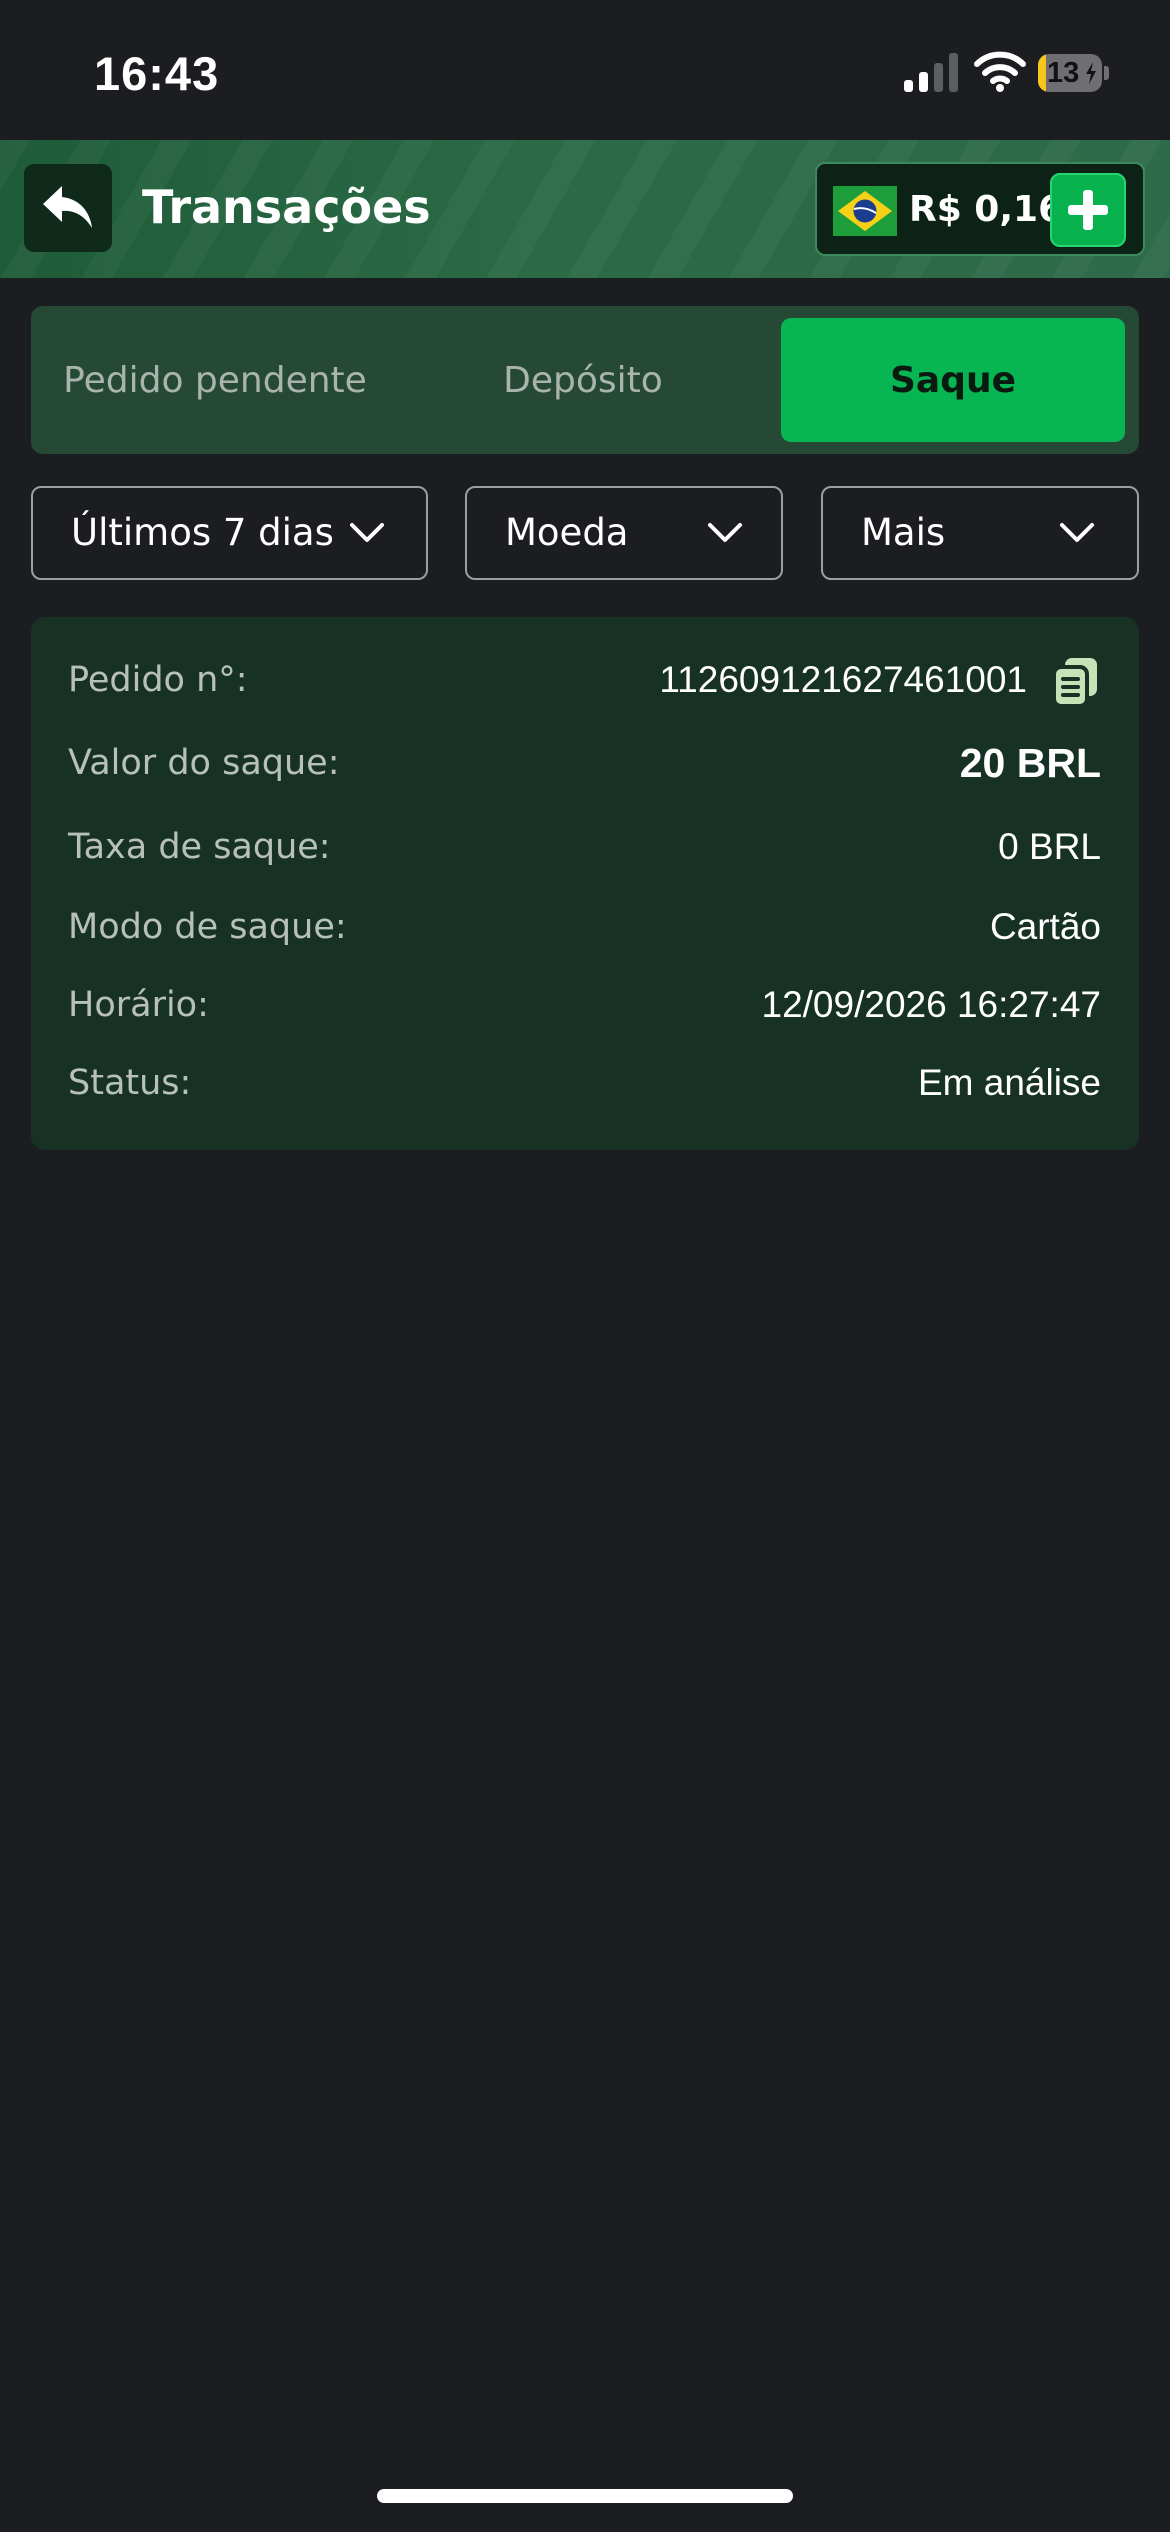  What do you see at coordinates (584, 1005) in the screenshot?
I see `time-row: Horário: 12/09/2026 16:27:47` at bounding box center [584, 1005].